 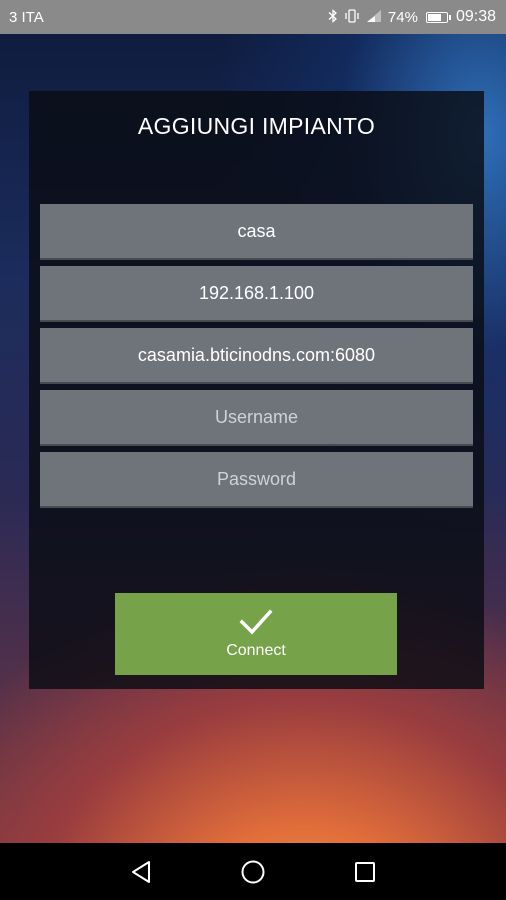 I want to click on local-ip-field: 192.168.1.100, so click(x=256, y=294).